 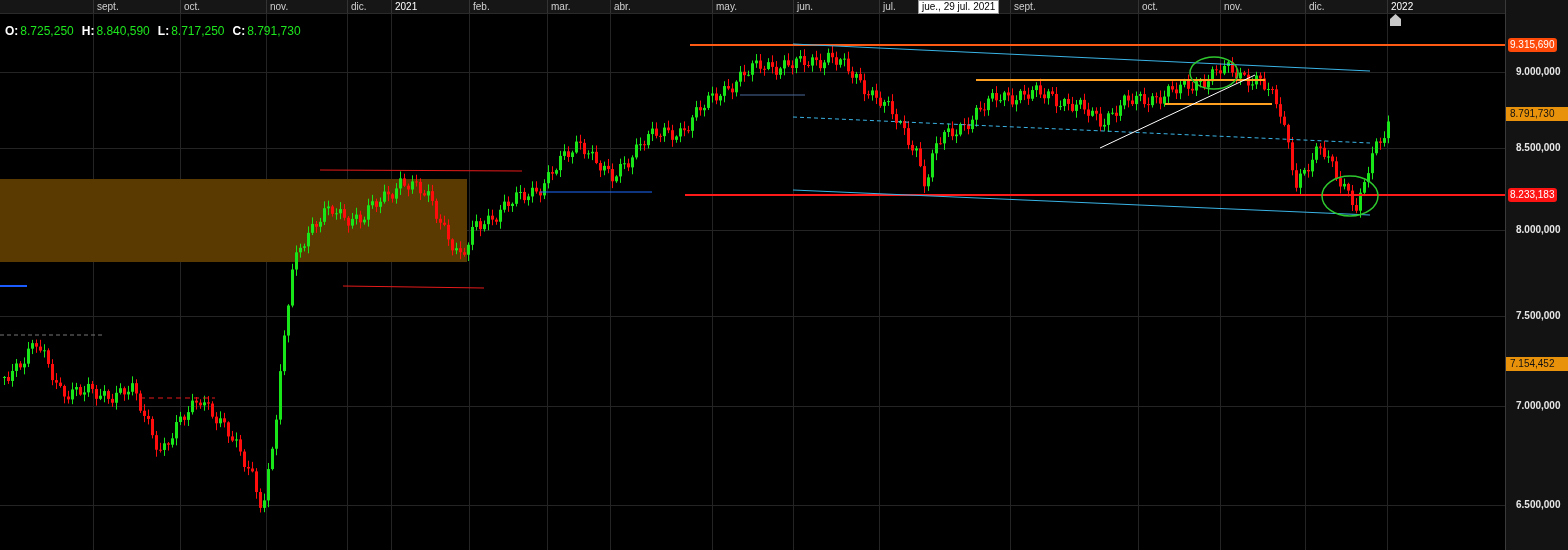 I want to click on ohlc-value: 8.717,250, so click(x=198, y=31).